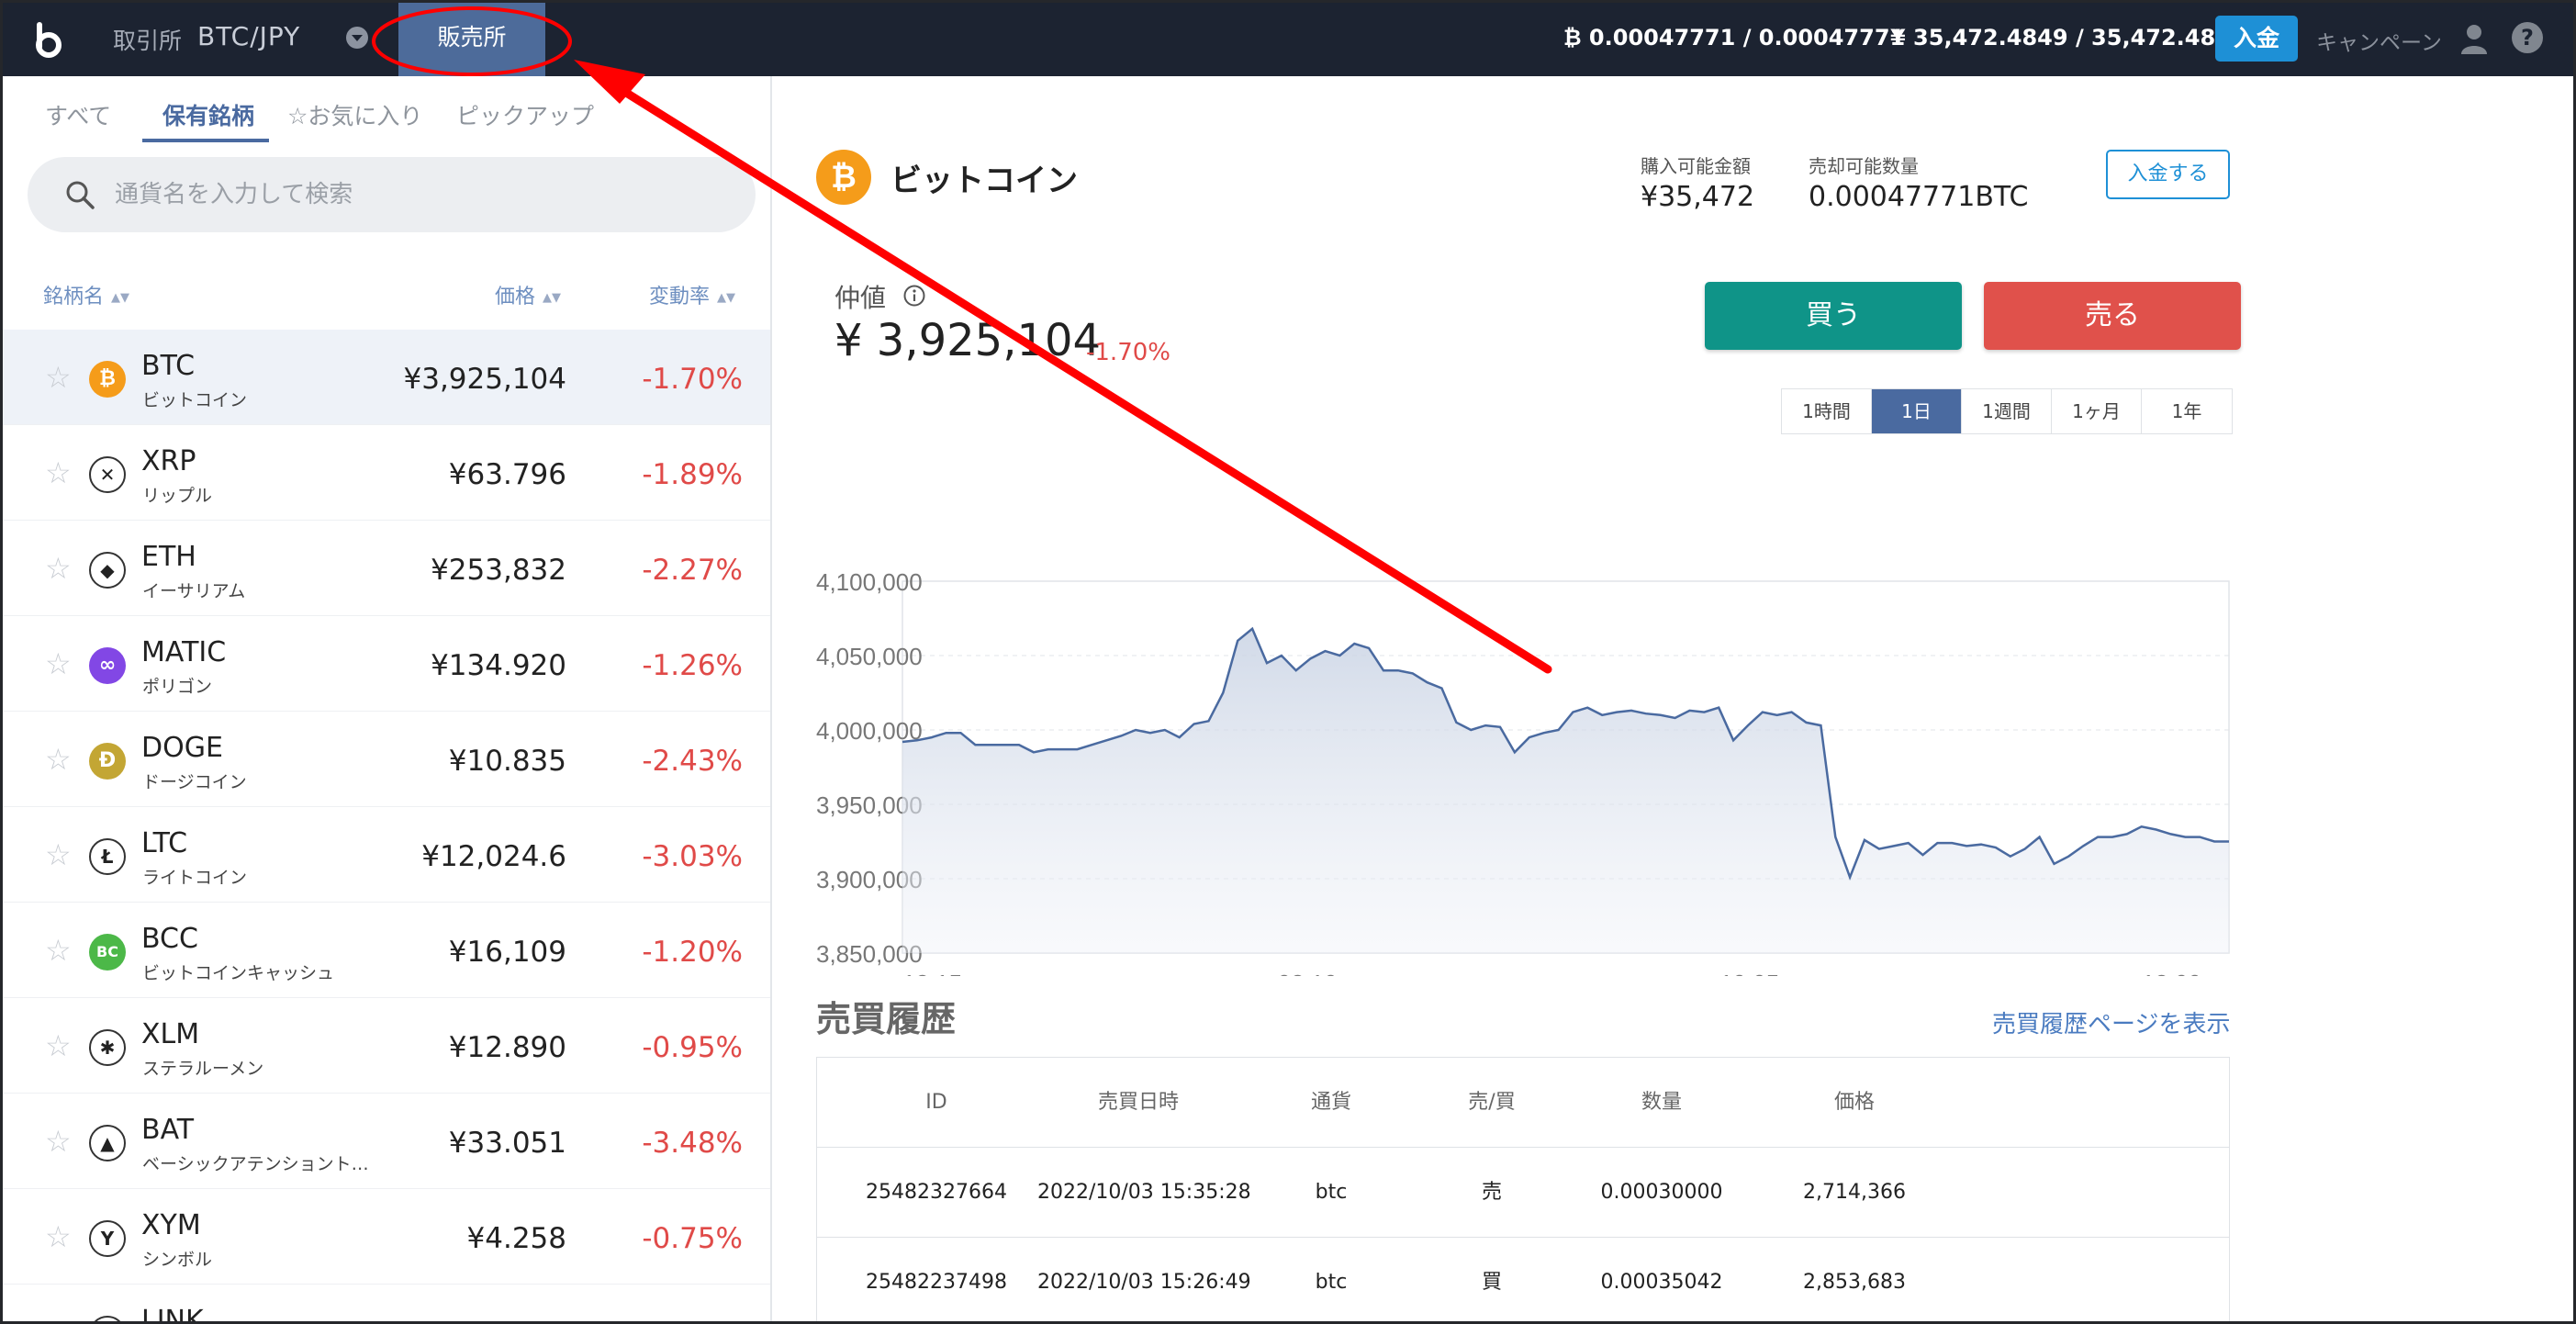 This screenshot has height=1324, width=2576. Describe the element at coordinates (120, 298) in the screenshot. I see `sort-icon: ▲▼` at that location.